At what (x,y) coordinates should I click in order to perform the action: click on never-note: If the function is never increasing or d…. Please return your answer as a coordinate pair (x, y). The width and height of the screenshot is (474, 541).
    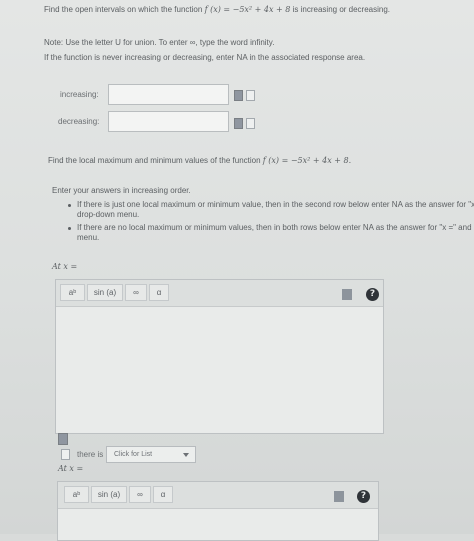
    Looking at the image, I should click on (205, 57).